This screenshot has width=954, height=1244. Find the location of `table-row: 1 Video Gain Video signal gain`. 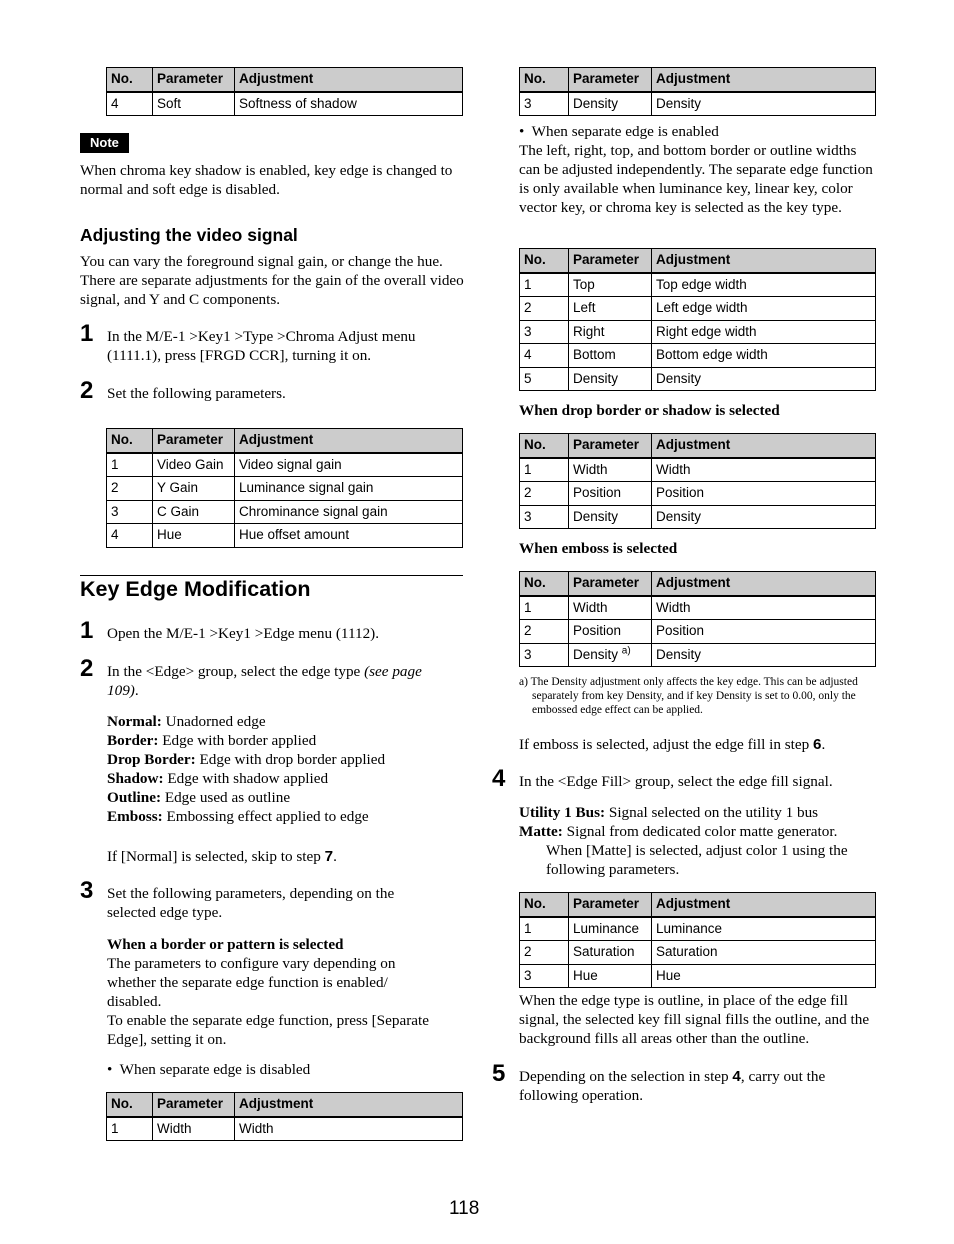

table-row: 1 Video Gain Video signal gain is located at coordinates (284, 464).